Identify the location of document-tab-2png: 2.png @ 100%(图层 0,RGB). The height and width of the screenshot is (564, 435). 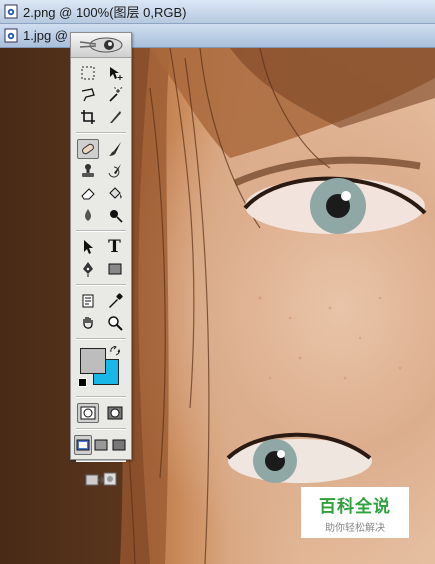
(217, 12).